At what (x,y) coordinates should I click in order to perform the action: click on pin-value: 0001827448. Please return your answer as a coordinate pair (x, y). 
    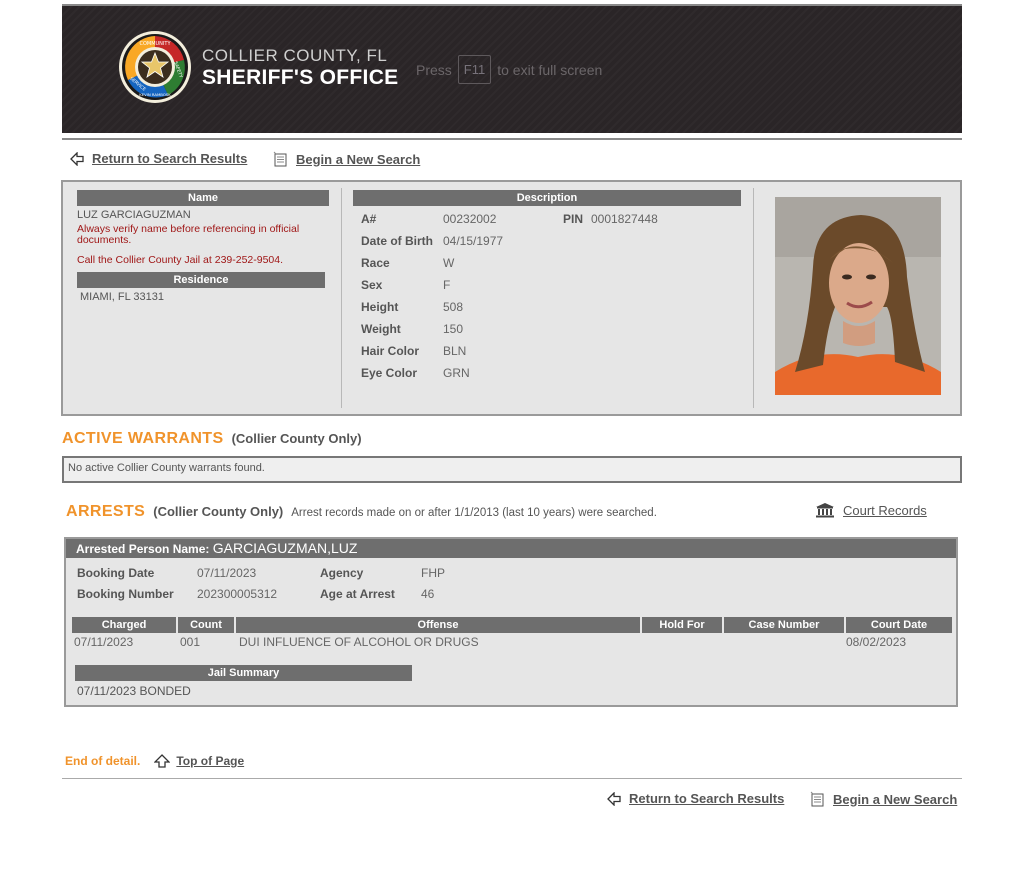
    Looking at the image, I should click on (624, 219).